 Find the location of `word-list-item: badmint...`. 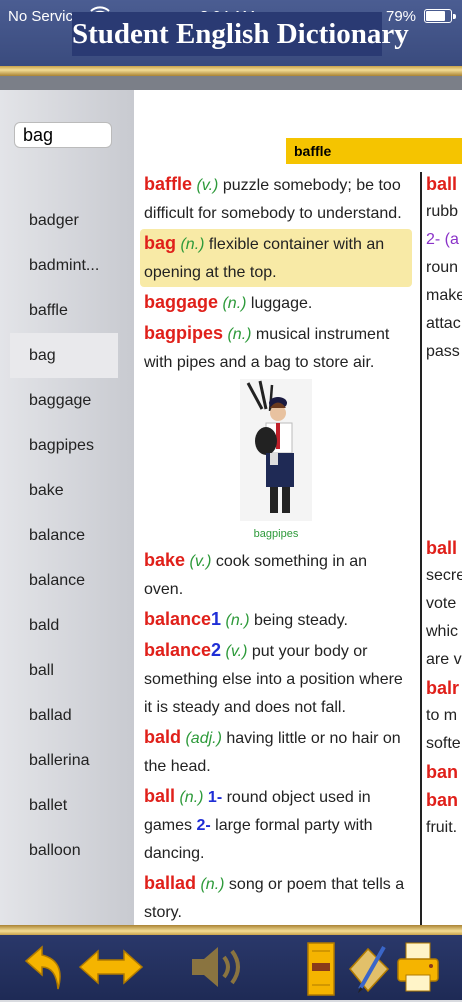

word-list-item: badmint... is located at coordinates (64, 265).